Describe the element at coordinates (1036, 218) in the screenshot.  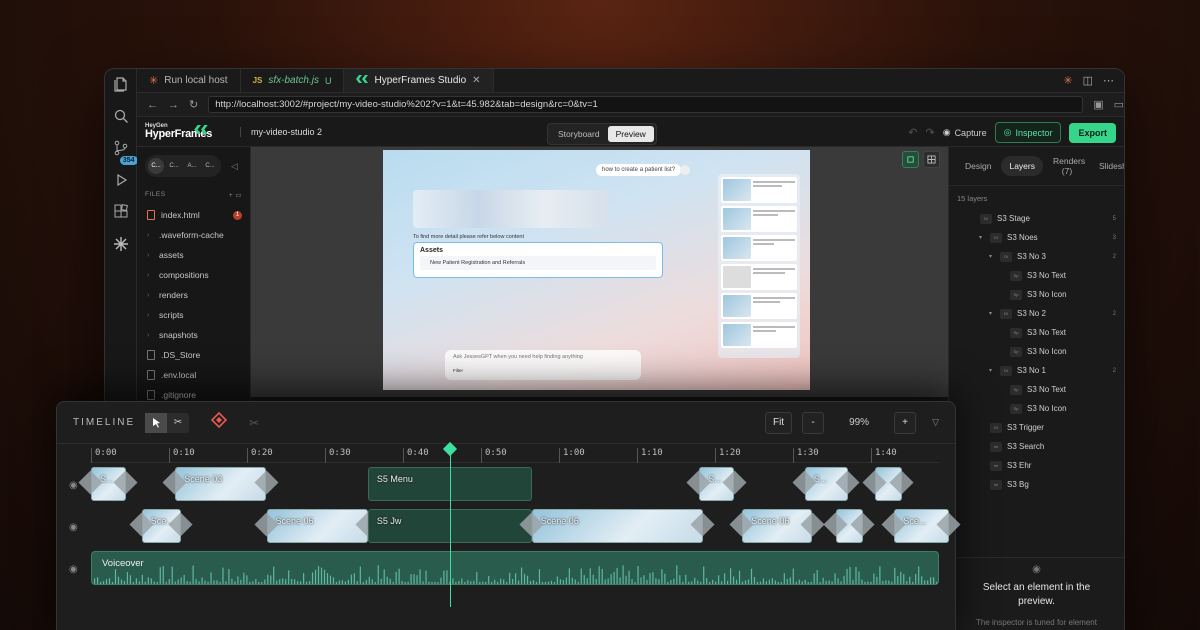
I see `layer-row: Di S3 Stage 5` at that location.